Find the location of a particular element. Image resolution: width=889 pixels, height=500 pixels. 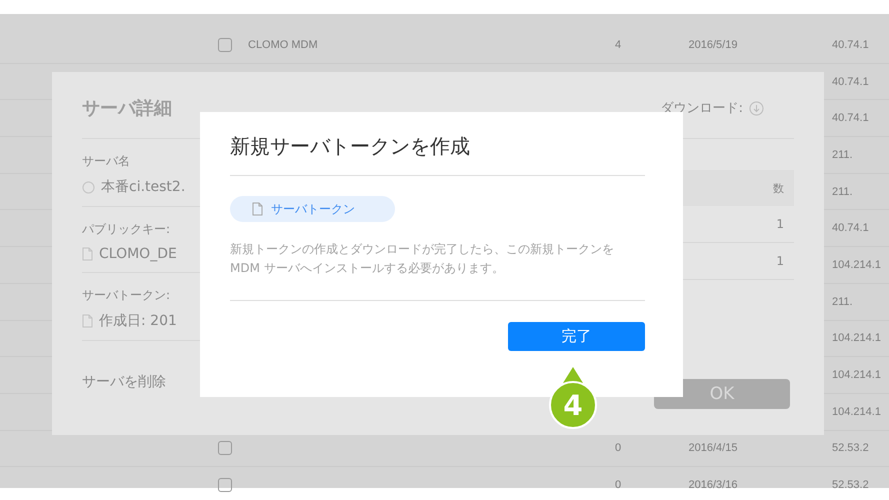

panel-title: サーバ詳細 is located at coordinates (127, 108).